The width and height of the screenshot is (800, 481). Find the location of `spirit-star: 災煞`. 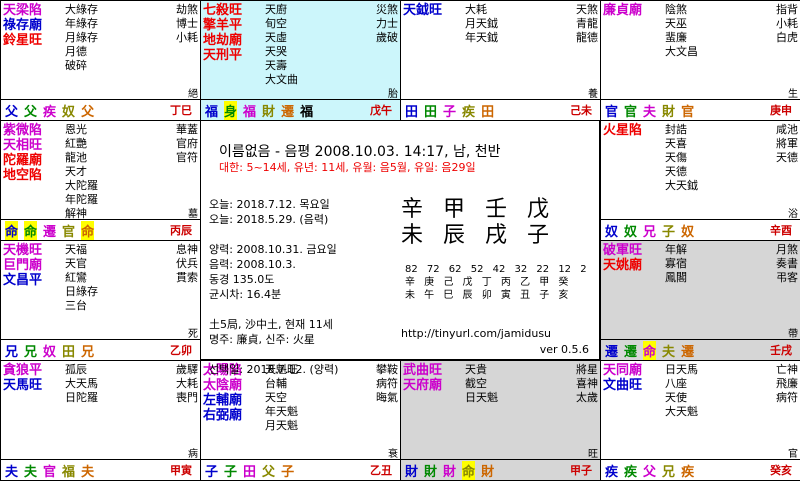

spirit-star: 災煞 is located at coordinates (387, 9).